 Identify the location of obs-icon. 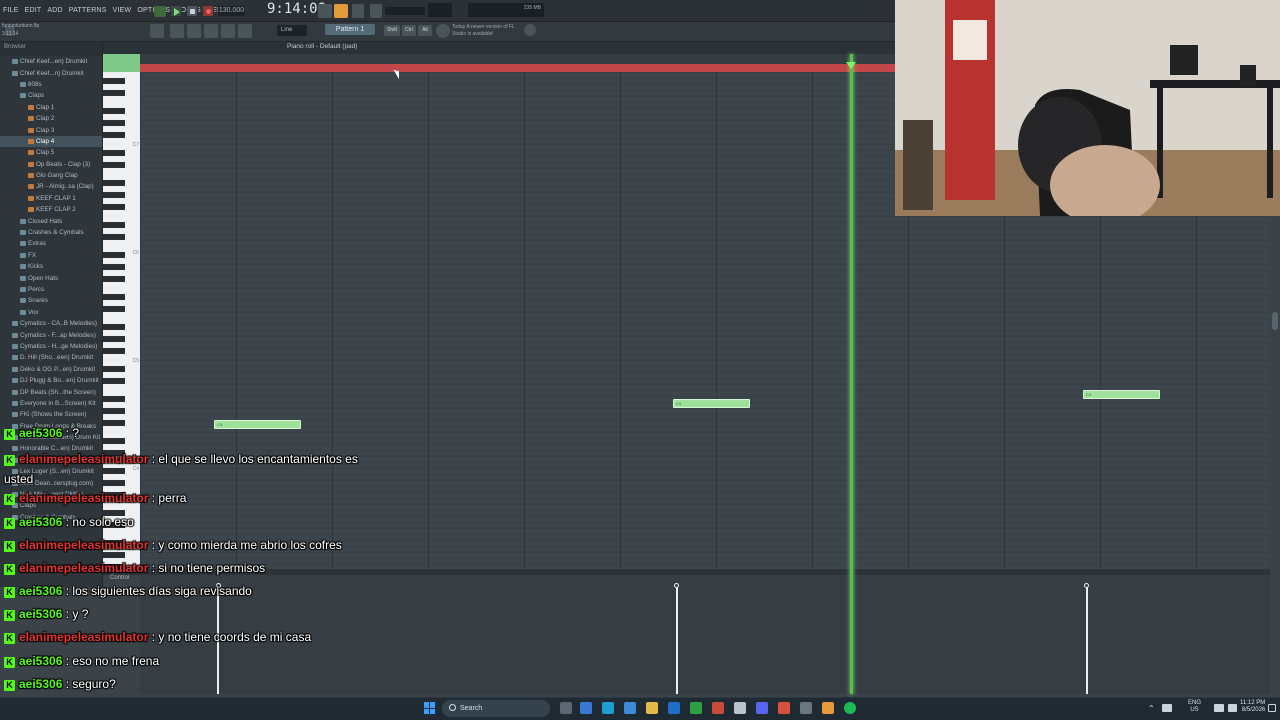
(784, 708).